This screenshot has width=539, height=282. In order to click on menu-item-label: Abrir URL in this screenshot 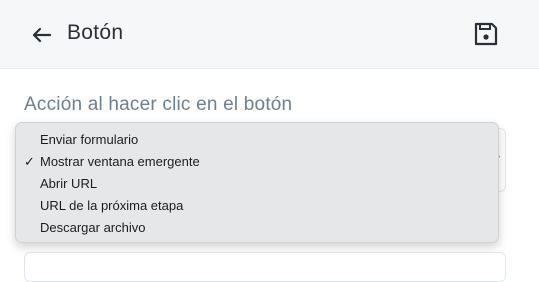, I will do `click(69, 183)`.